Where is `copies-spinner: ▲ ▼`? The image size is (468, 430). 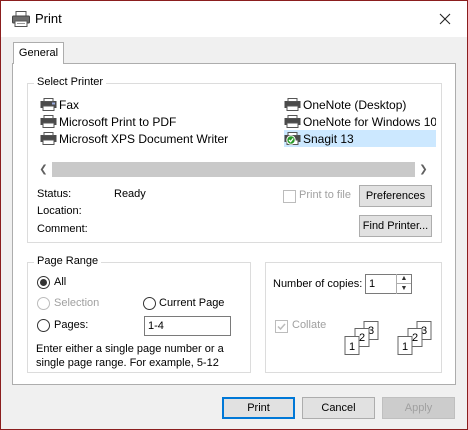
copies-spinner: ▲ ▼ is located at coordinates (403, 284).